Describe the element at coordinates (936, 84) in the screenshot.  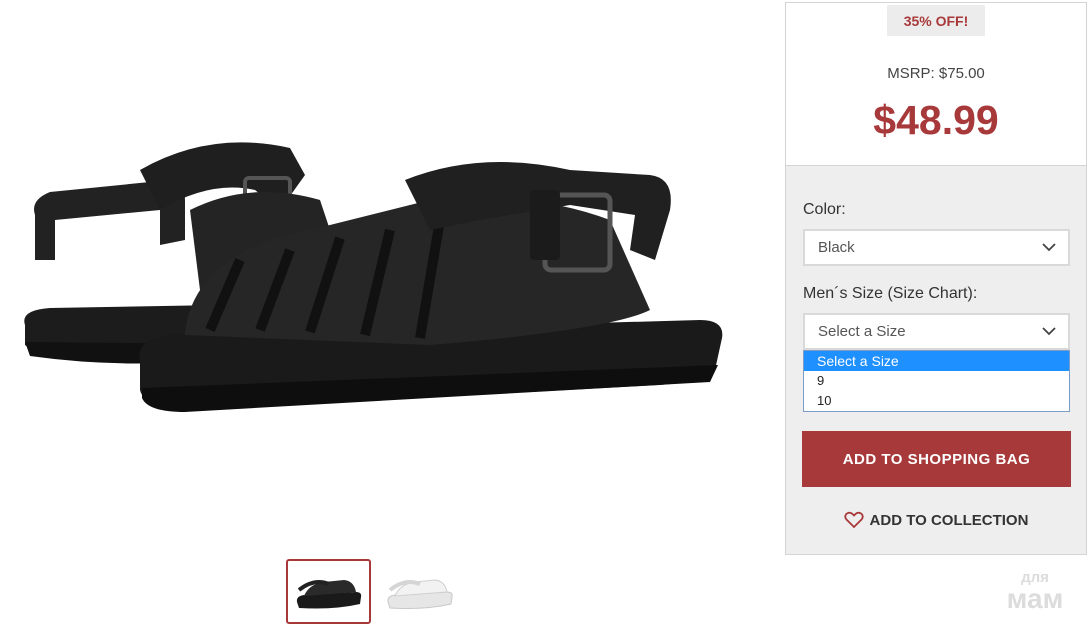
I see `price-box: 35% OFF! MSRP: $75.00 $48.99` at that location.